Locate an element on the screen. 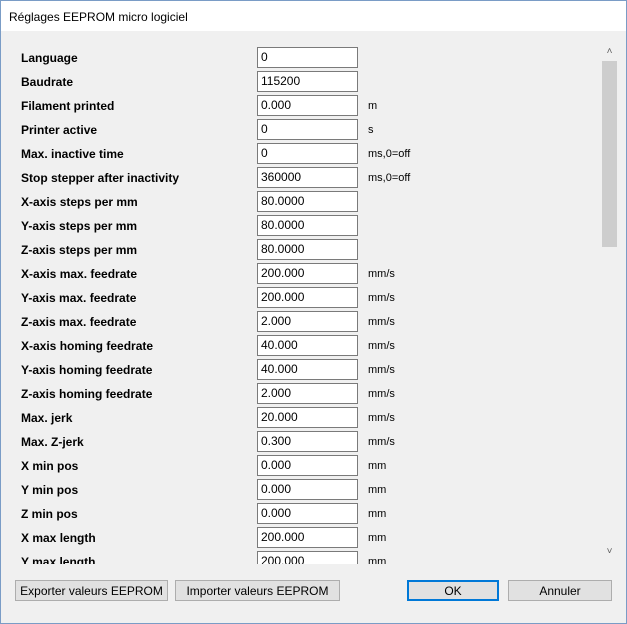 Image resolution: width=627 pixels, height=624 pixels. setting-row: X max length mm is located at coordinates (304, 538).